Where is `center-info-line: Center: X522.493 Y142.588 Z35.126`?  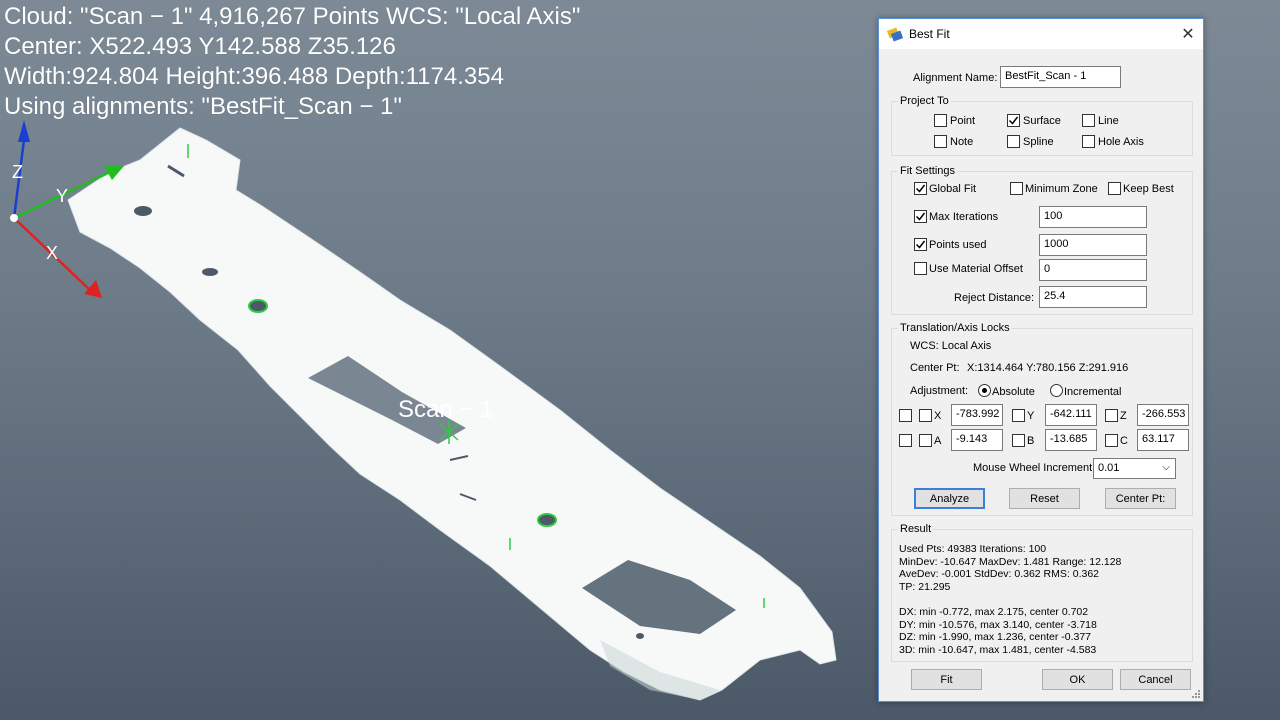 center-info-line: Center: X522.493 Y142.588 Z35.126 is located at coordinates (200, 46).